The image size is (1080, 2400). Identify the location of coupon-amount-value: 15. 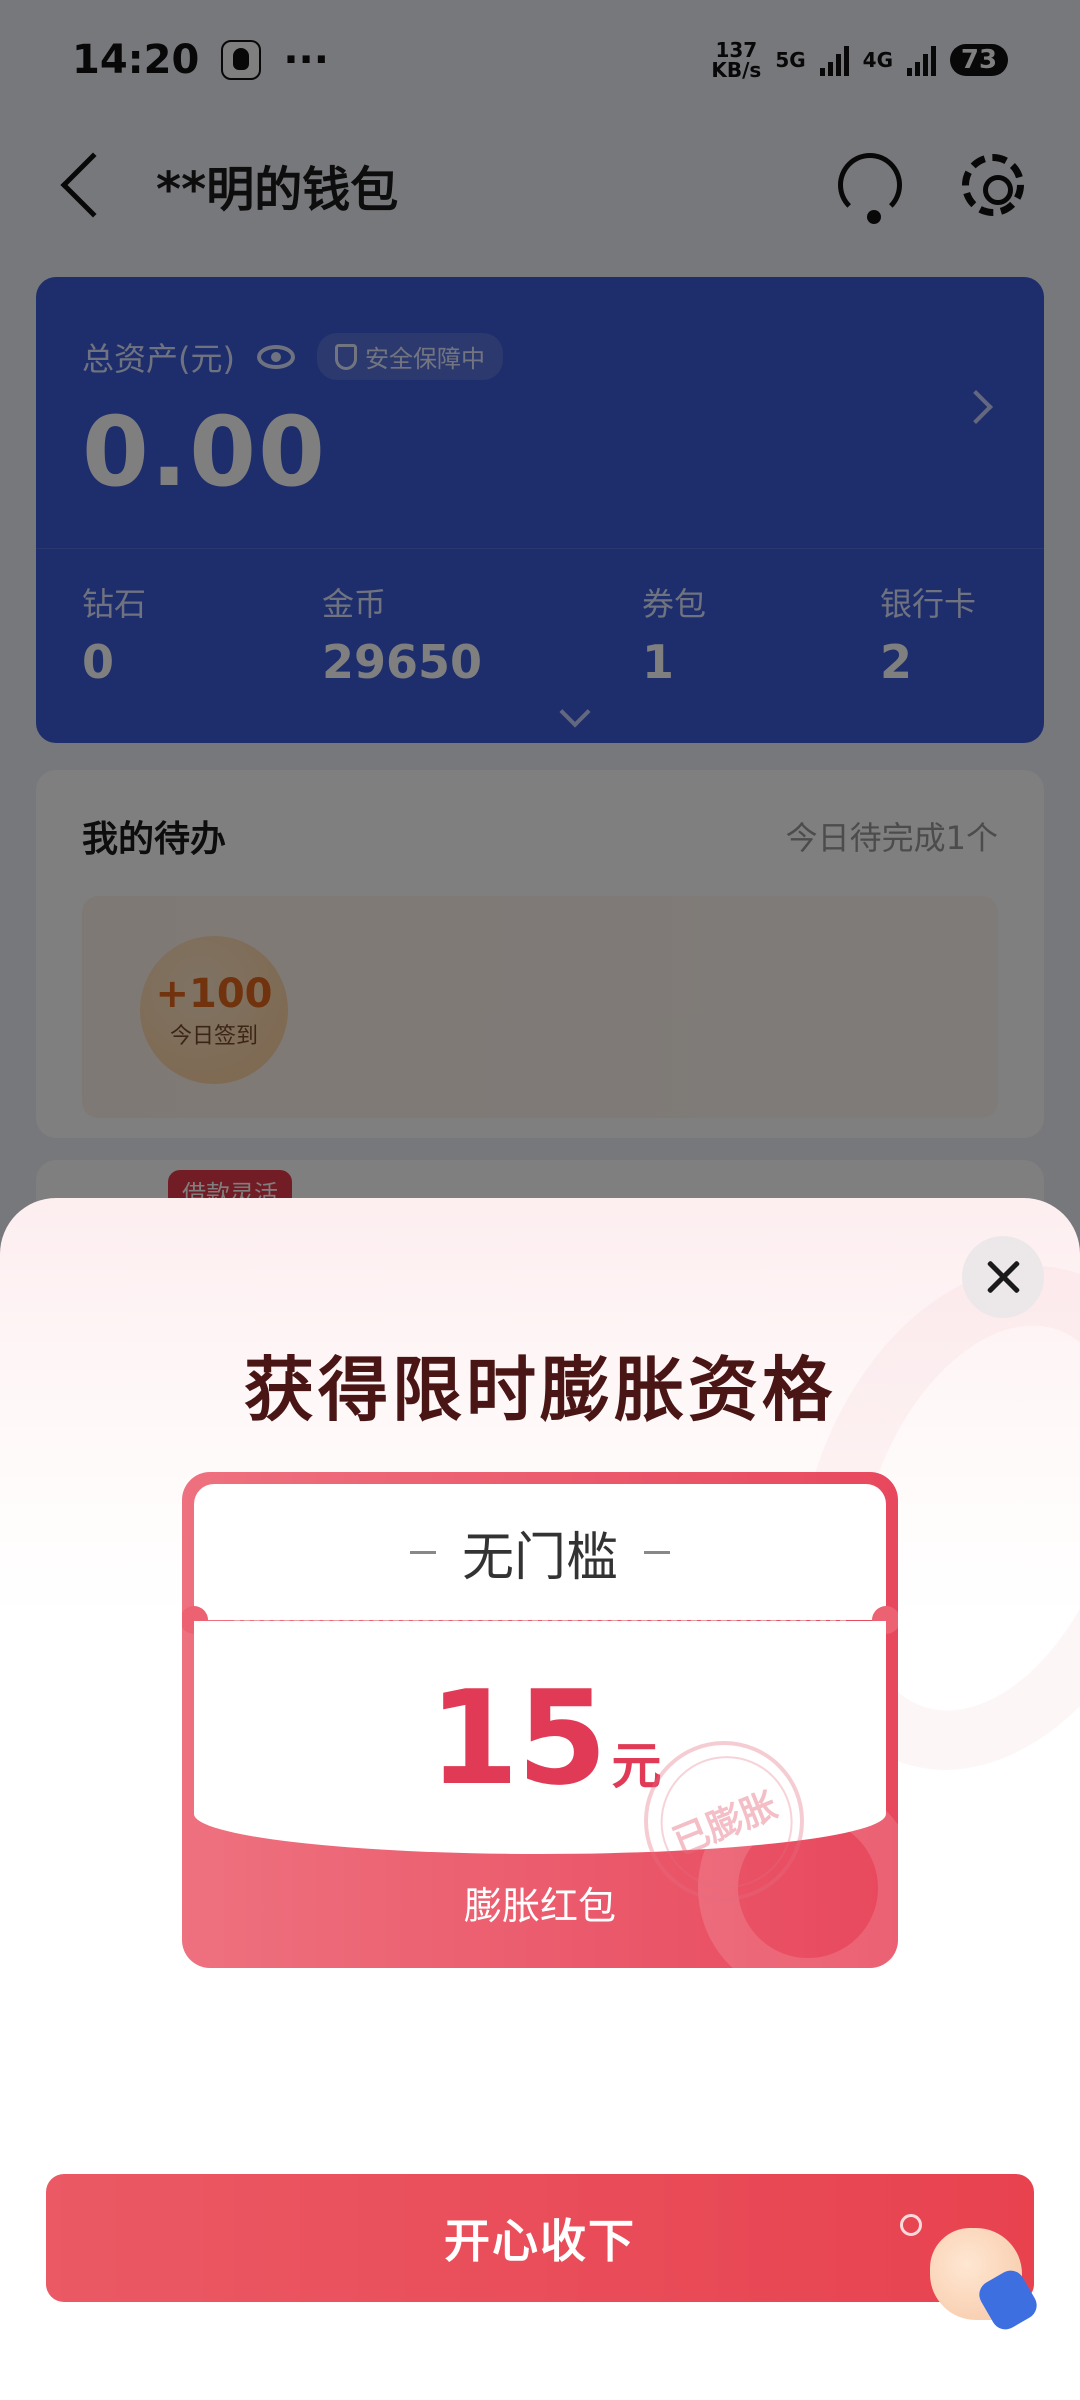
(518, 1737).